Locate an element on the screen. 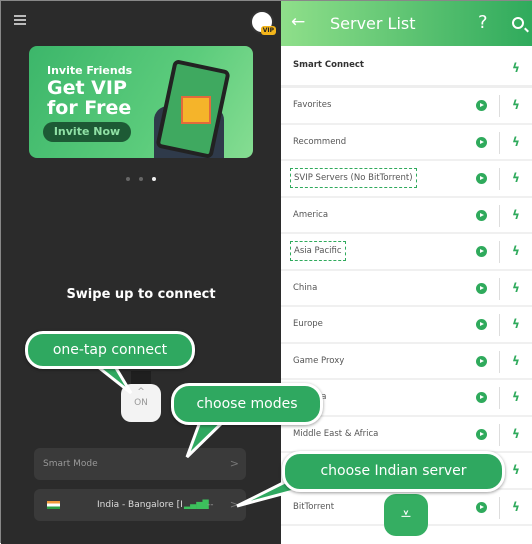 Image resolution: width=532 pixels, height=544 pixels. callout-server: choose Indian server is located at coordinates (393, 471).